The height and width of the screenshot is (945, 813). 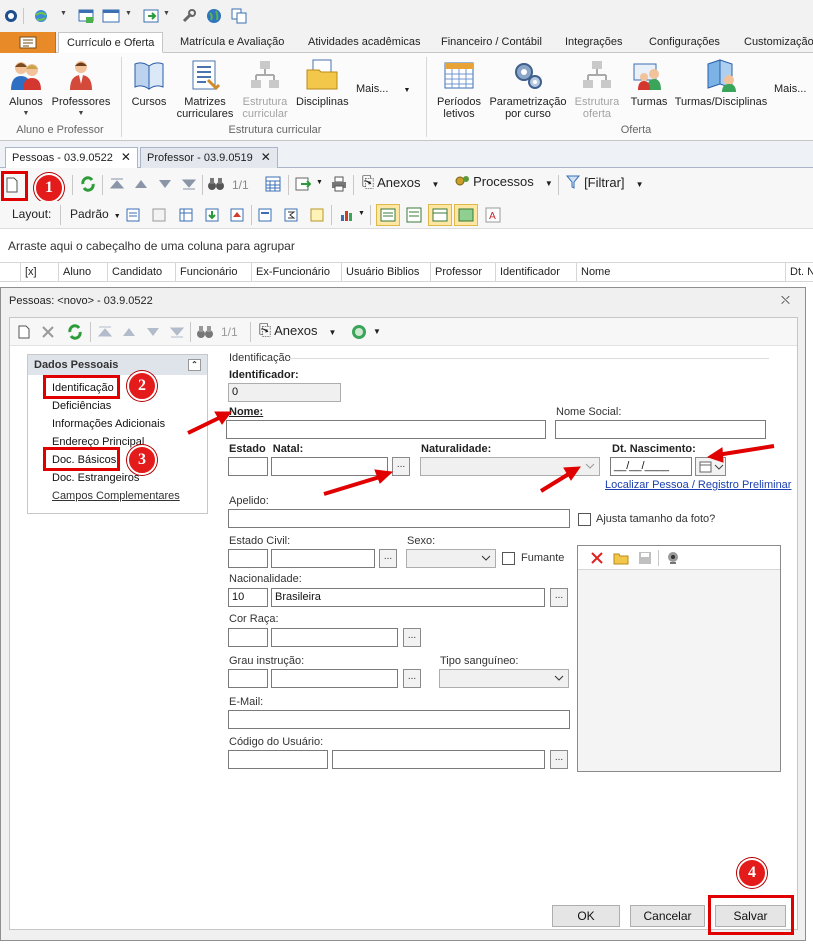 I want to click on matrizes-curriculares-button: Matrizes curriculares, so click(x=205, y=88).